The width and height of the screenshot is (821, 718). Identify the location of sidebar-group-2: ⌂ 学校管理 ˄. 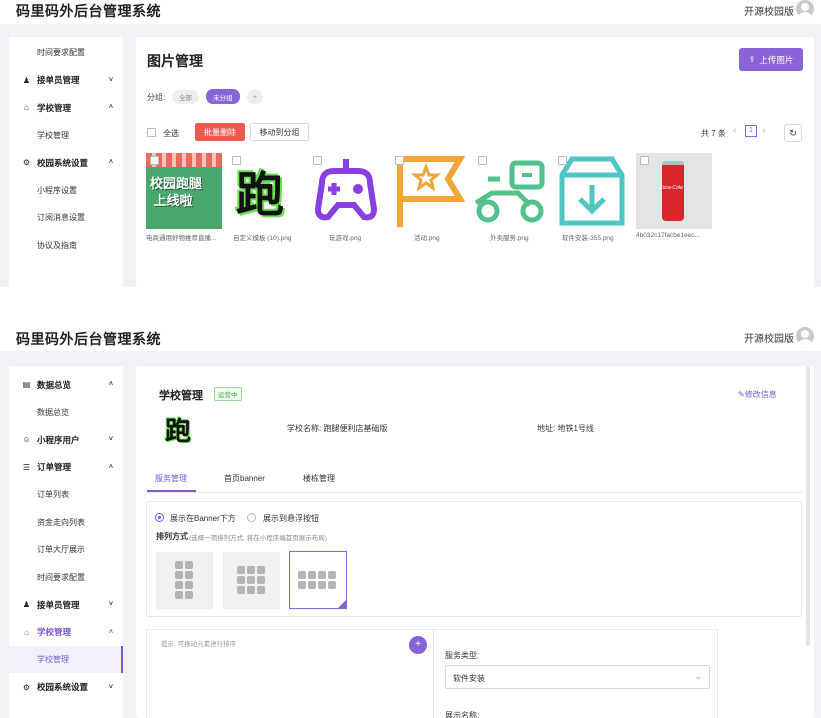
(66, 107).